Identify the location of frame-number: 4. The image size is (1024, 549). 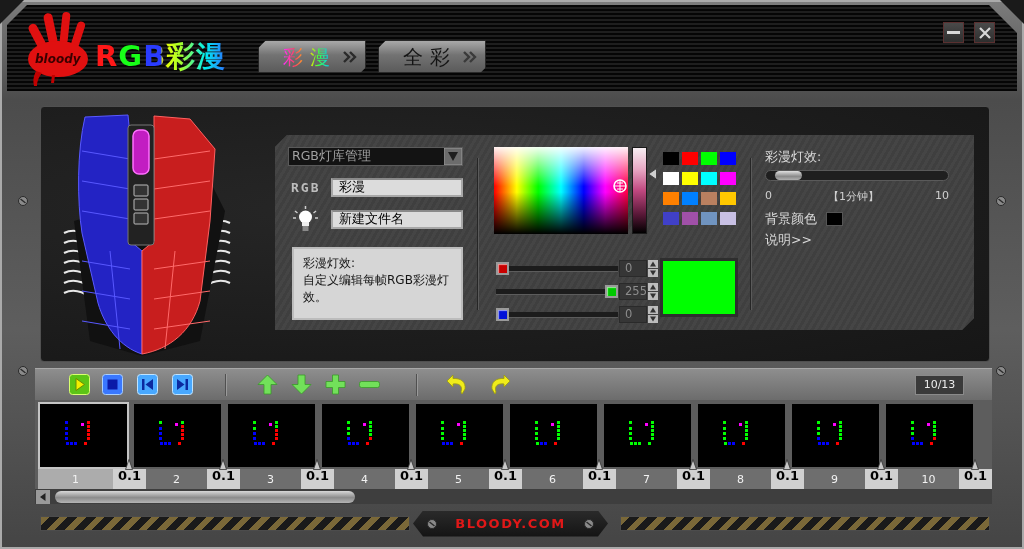
(364, 479).